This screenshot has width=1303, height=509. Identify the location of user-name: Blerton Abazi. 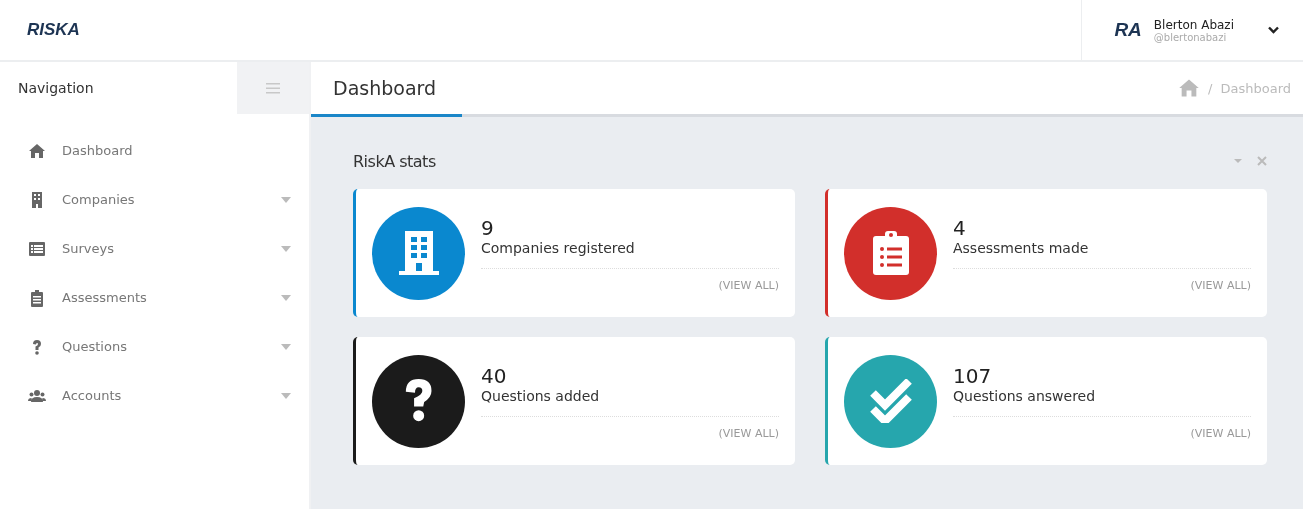
(1193, 24).